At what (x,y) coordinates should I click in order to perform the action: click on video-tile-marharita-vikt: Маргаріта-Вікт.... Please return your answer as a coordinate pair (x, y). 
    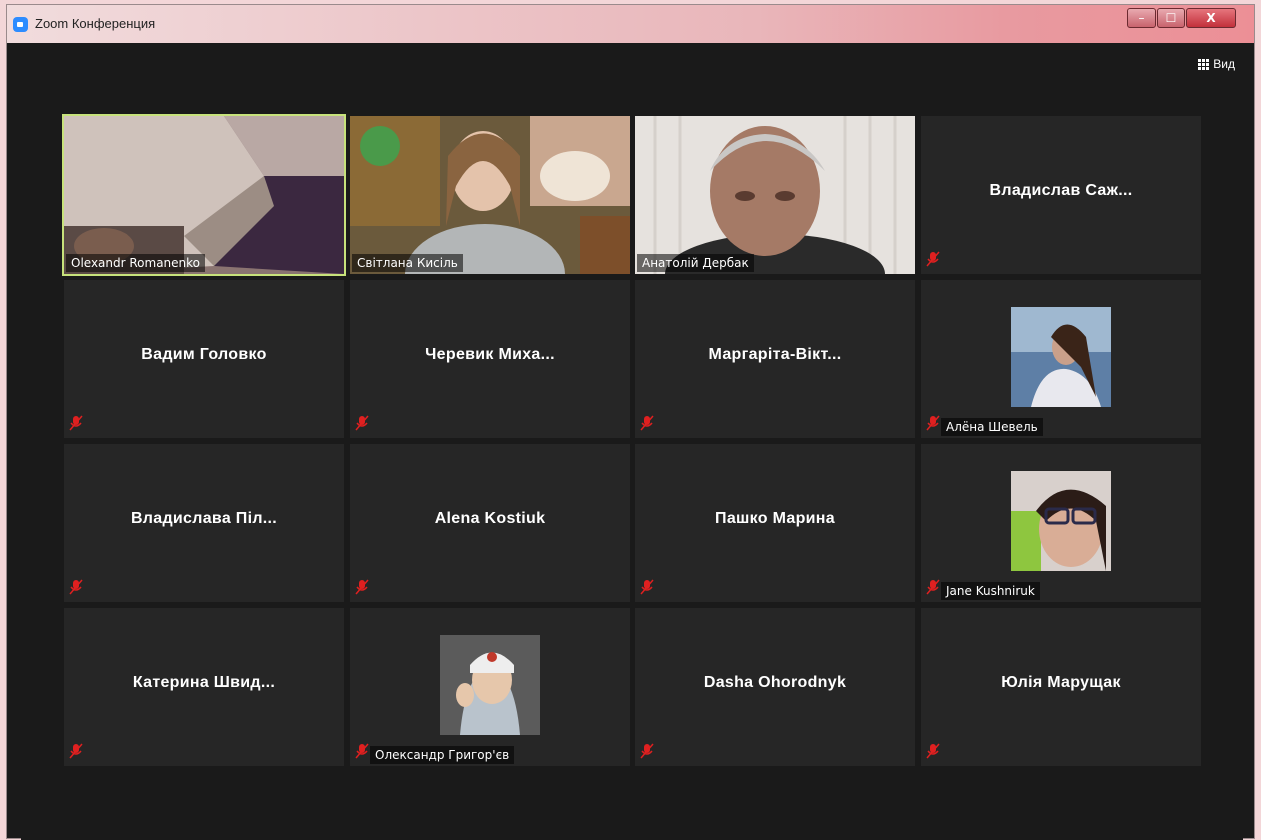
    Looking at the image, I should click on (775, 359).